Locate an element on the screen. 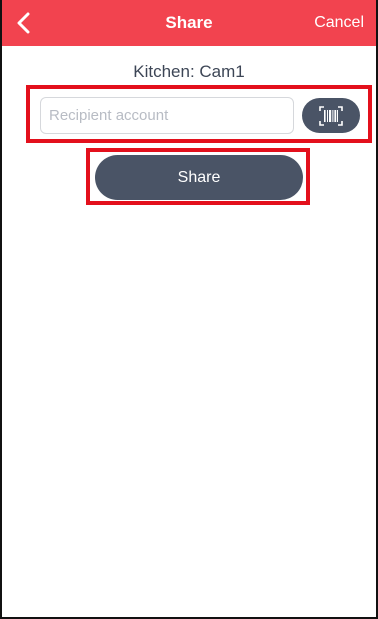 The width and height of the screenshot is (378, 619). device-name: Kitchen: Cam1 is located at coordinates (189, 71).